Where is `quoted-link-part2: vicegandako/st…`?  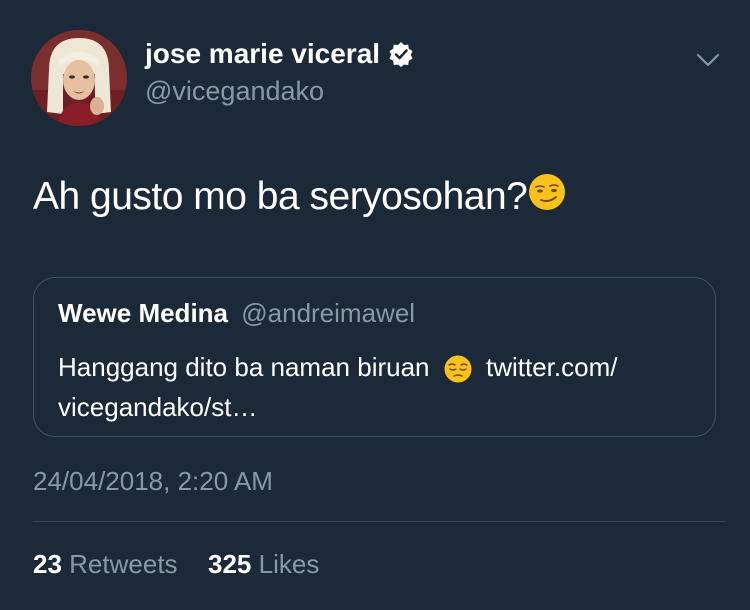 quoted-link-part2: vicegandako/st… is located at coordinates (157, 407).